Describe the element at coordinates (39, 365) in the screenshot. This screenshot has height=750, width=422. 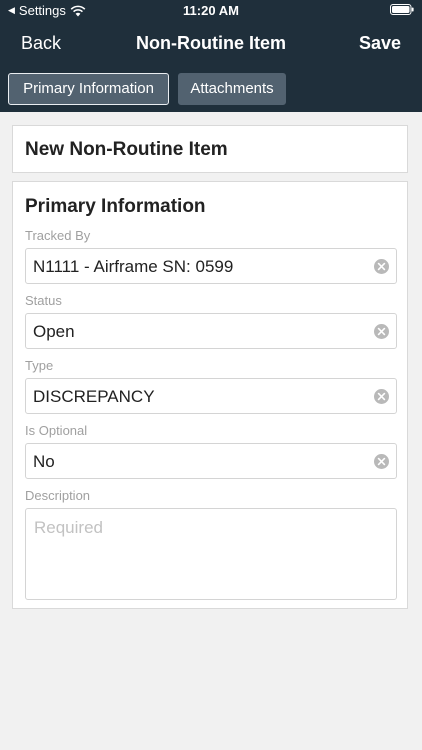
I see `type-label: Type` at that location.